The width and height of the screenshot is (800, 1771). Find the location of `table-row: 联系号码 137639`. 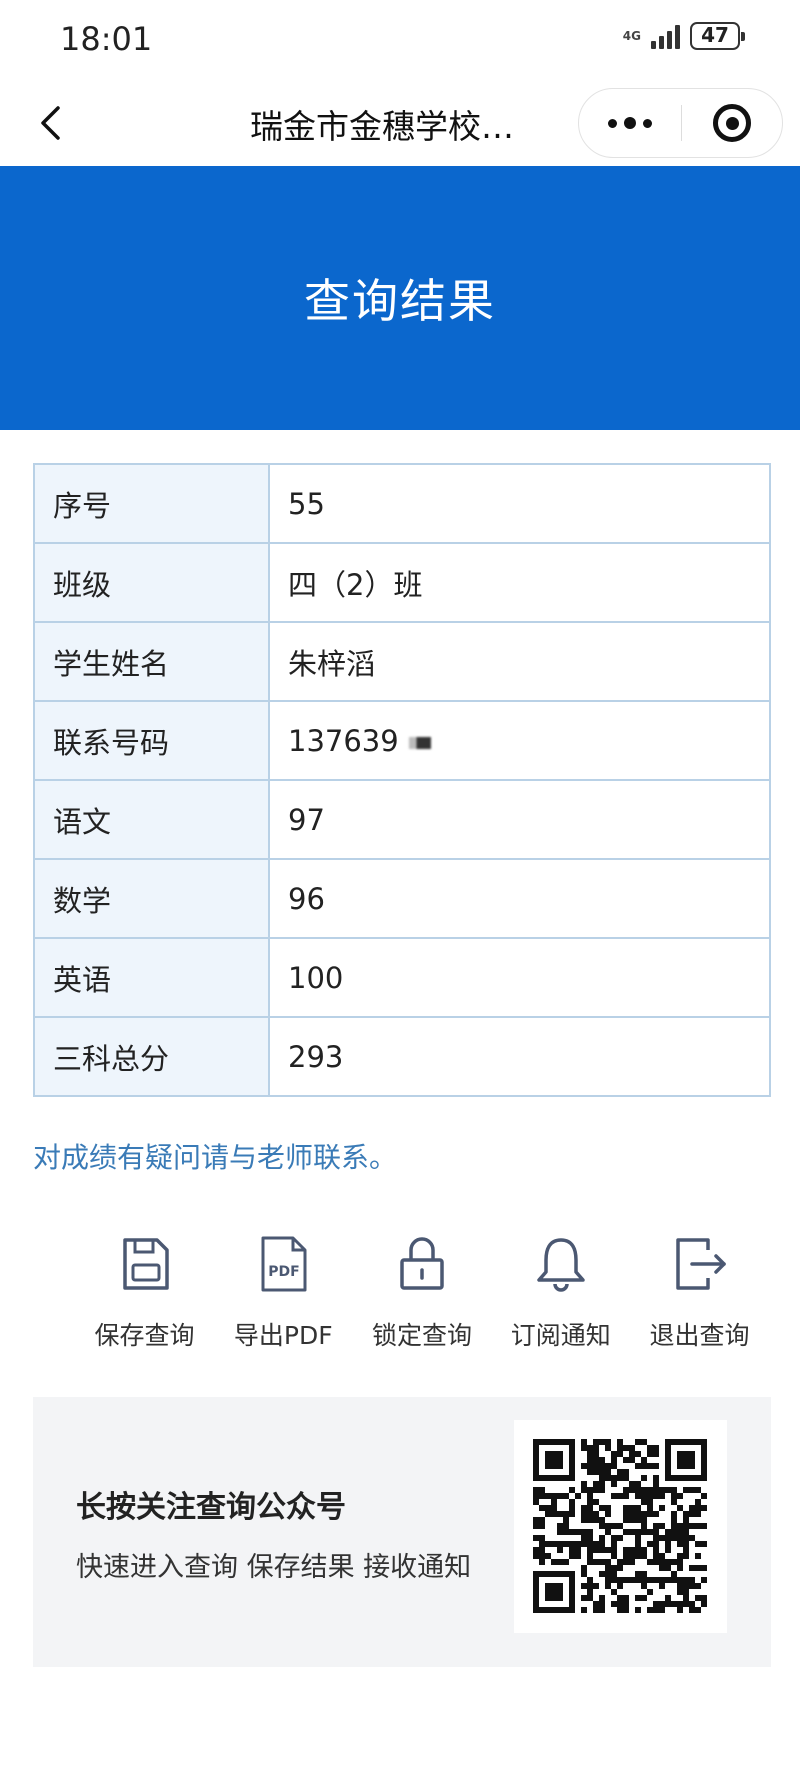

table-row: 联系号码 137639 is located at coordinates (402, 740).